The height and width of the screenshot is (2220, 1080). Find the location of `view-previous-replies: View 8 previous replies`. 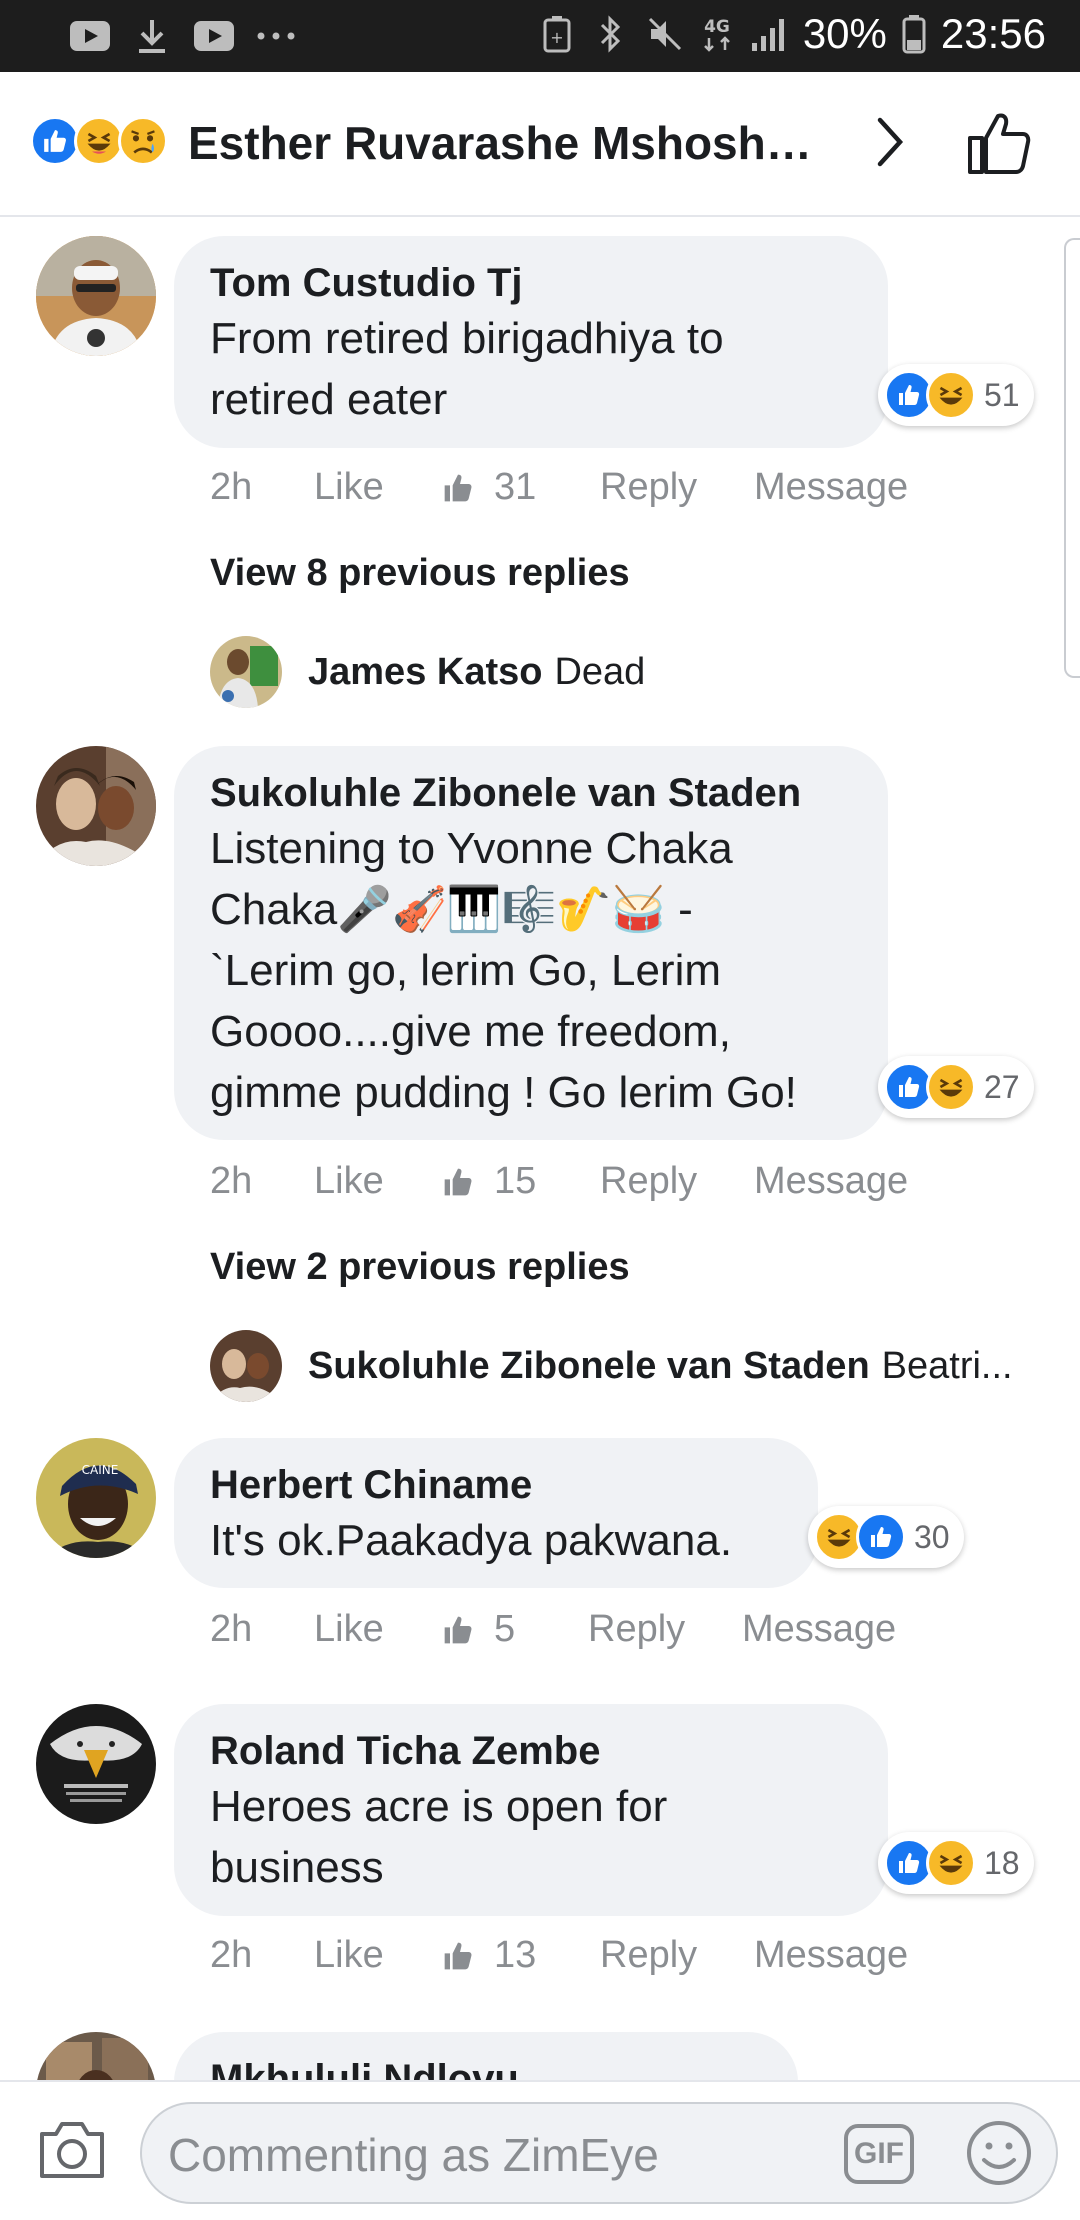

view-previous-replies: View 8 previous replies is located at coordinates (420, 573).